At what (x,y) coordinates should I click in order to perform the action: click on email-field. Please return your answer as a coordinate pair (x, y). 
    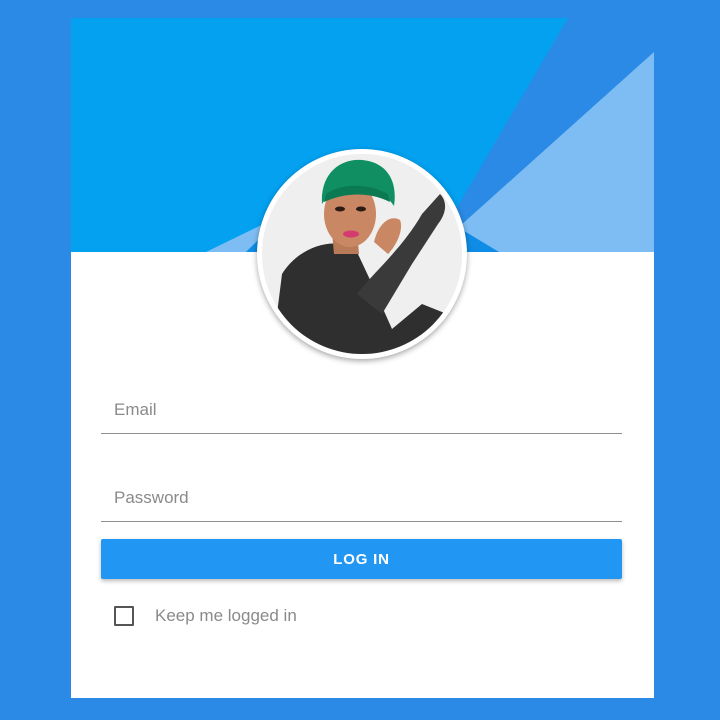
    Looking at the image, I should click on (361, 410).